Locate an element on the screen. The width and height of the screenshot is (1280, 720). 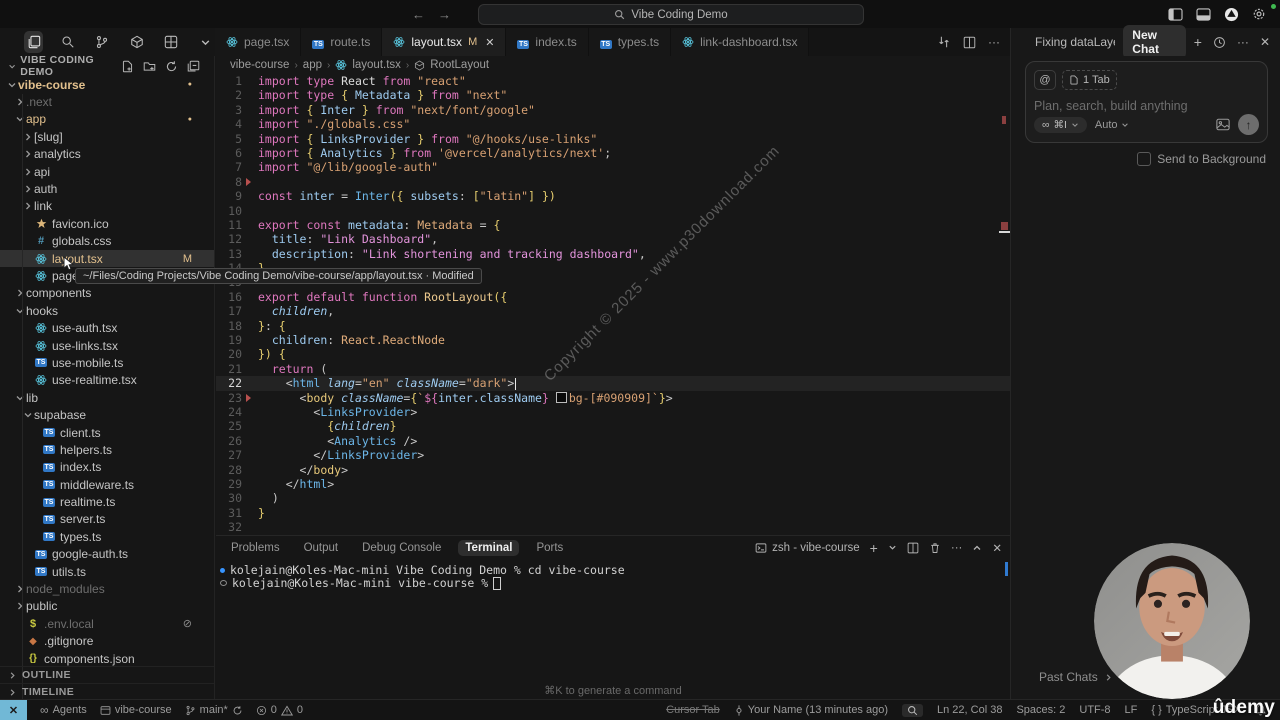
branch-status: main* is located at coordinates (214, 710).